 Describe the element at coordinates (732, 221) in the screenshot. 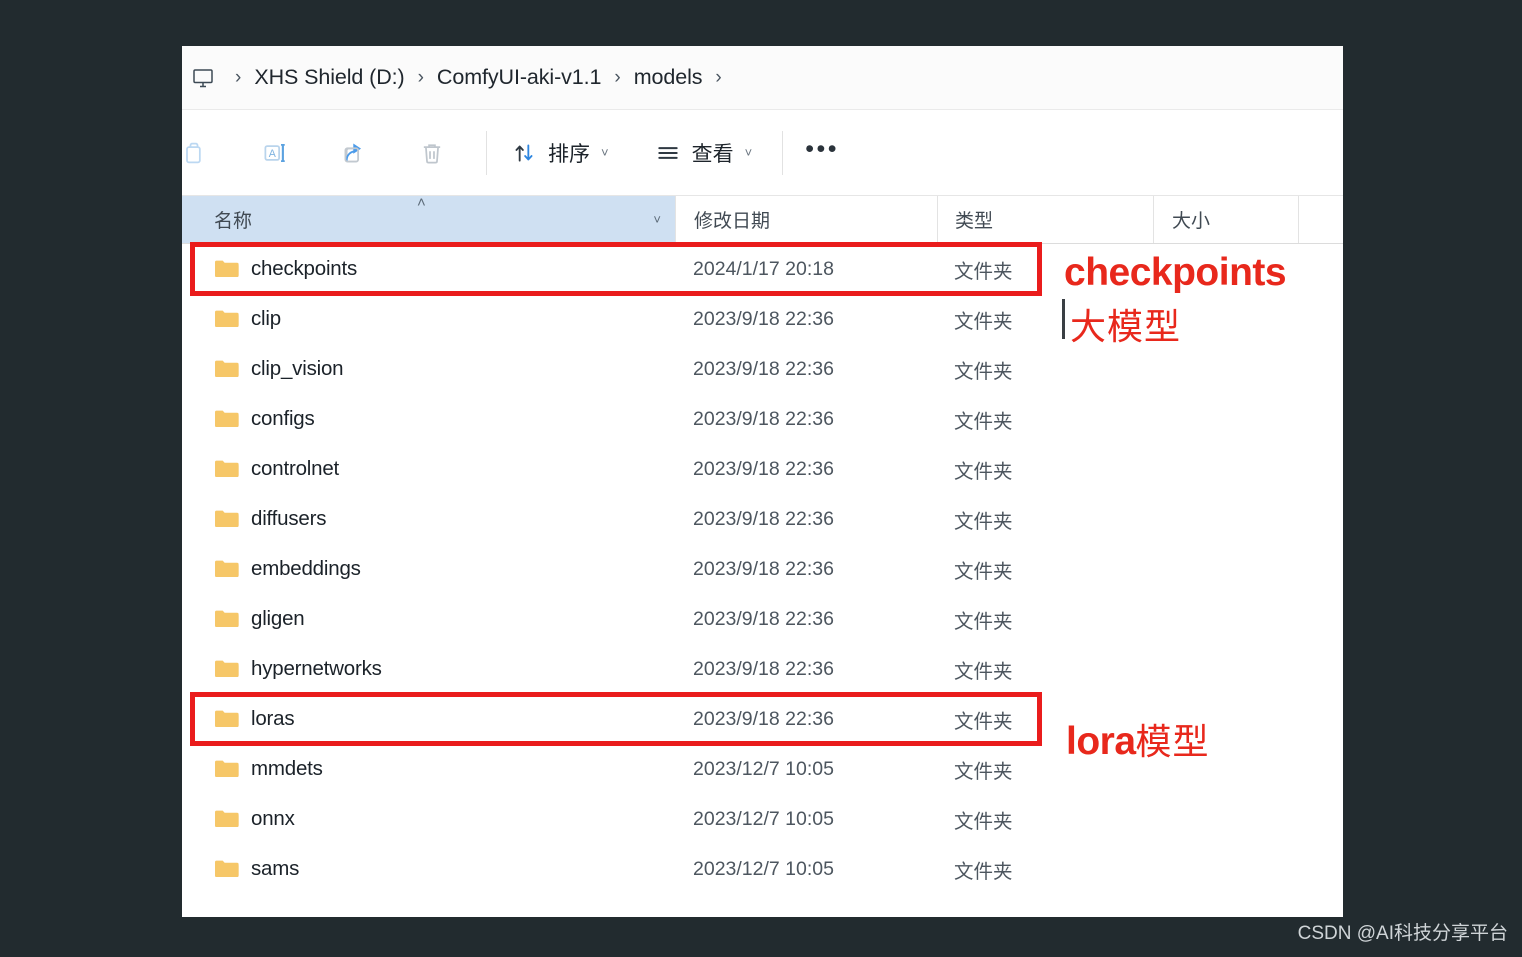

I see `column-header-date-label: 修改日期` at that location.